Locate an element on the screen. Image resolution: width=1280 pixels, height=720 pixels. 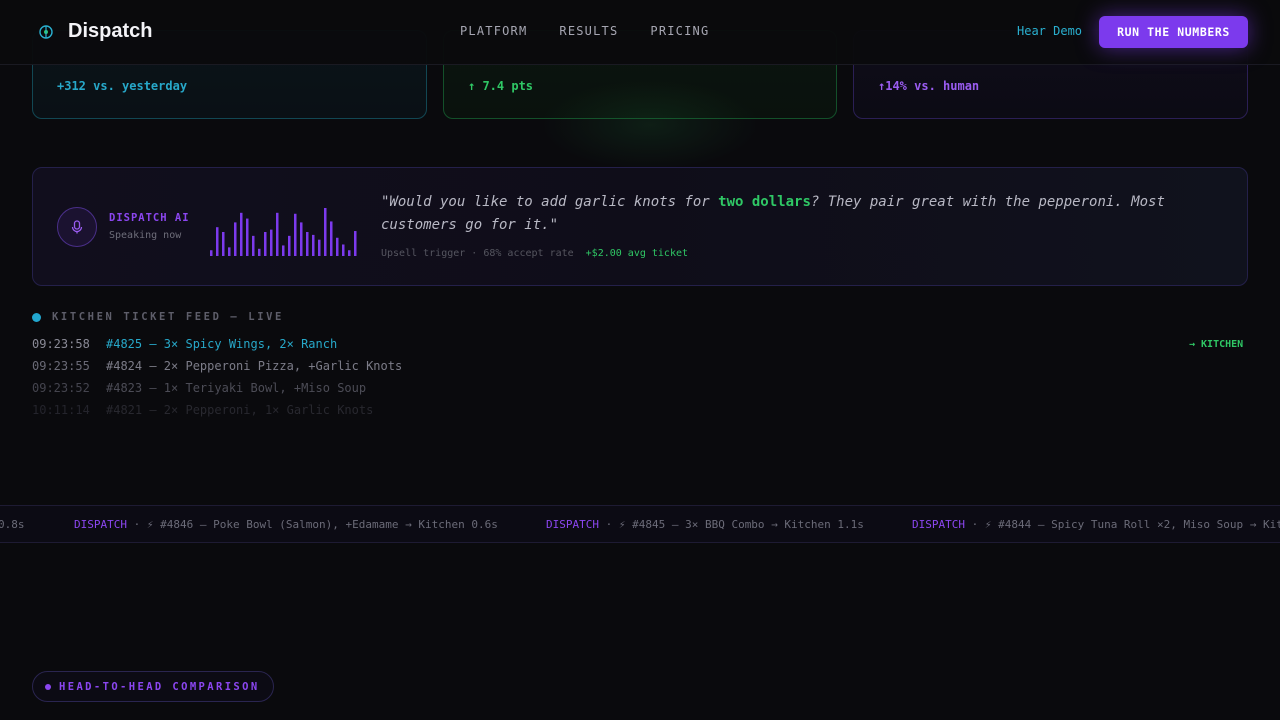
kitchen-status-tag: → KITCHEN is located at coordinates (1216, 344).